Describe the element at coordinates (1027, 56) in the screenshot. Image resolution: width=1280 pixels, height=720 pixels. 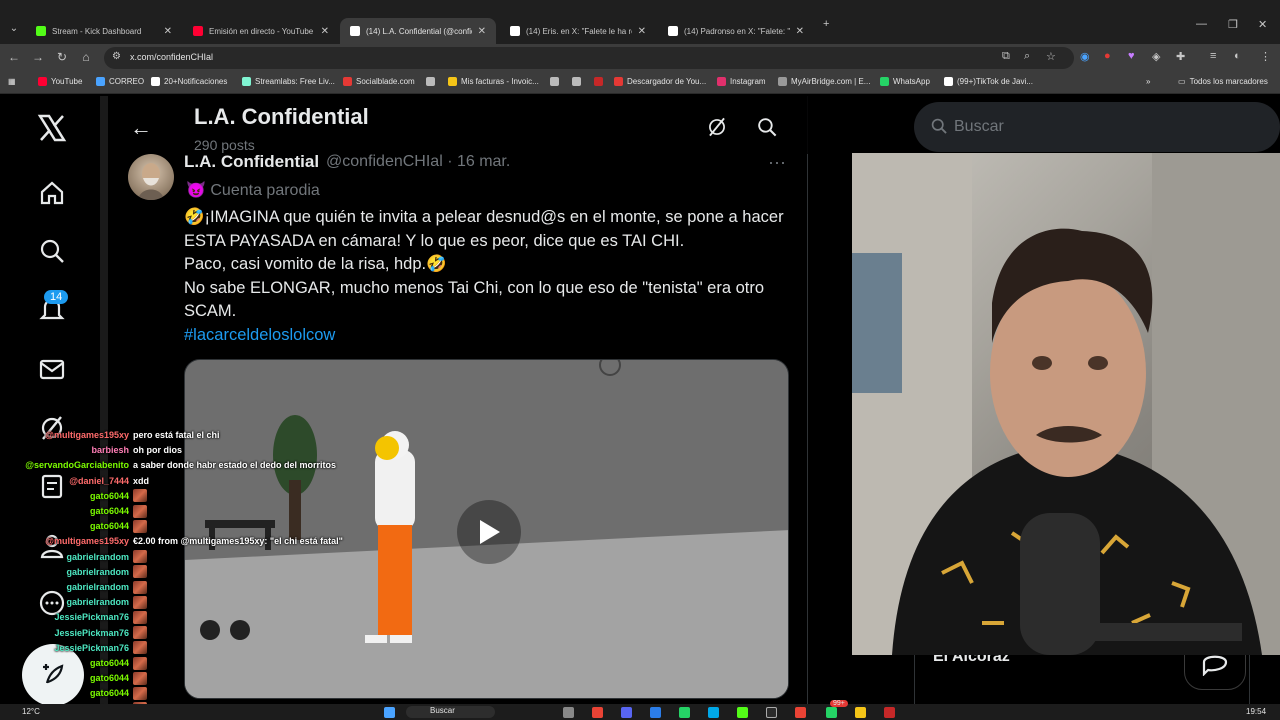
I see `zoom-icon: ⌕` at that location.